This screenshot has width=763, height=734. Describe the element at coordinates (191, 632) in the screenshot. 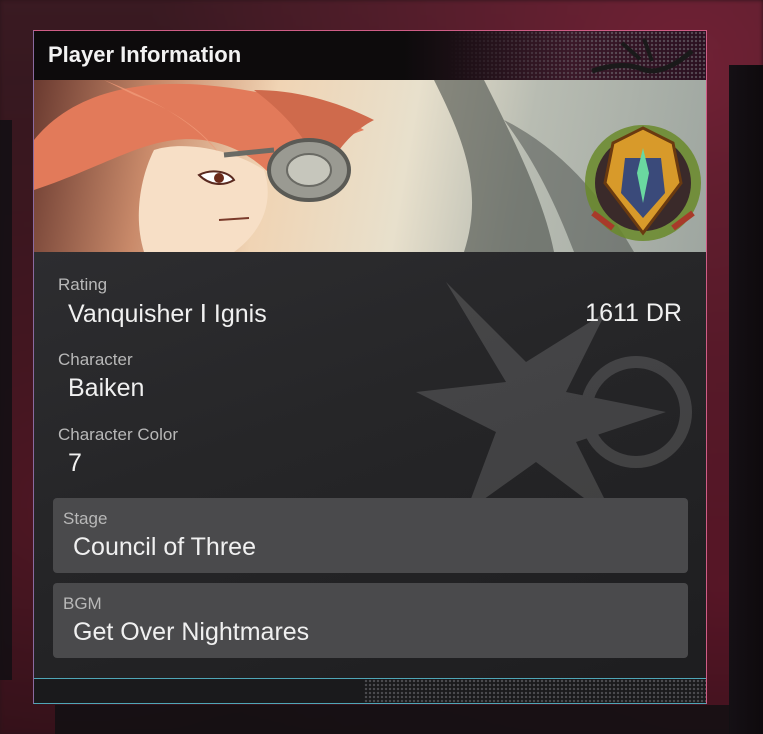

I see `bgm-value: Get Over Nightmares` at that location.